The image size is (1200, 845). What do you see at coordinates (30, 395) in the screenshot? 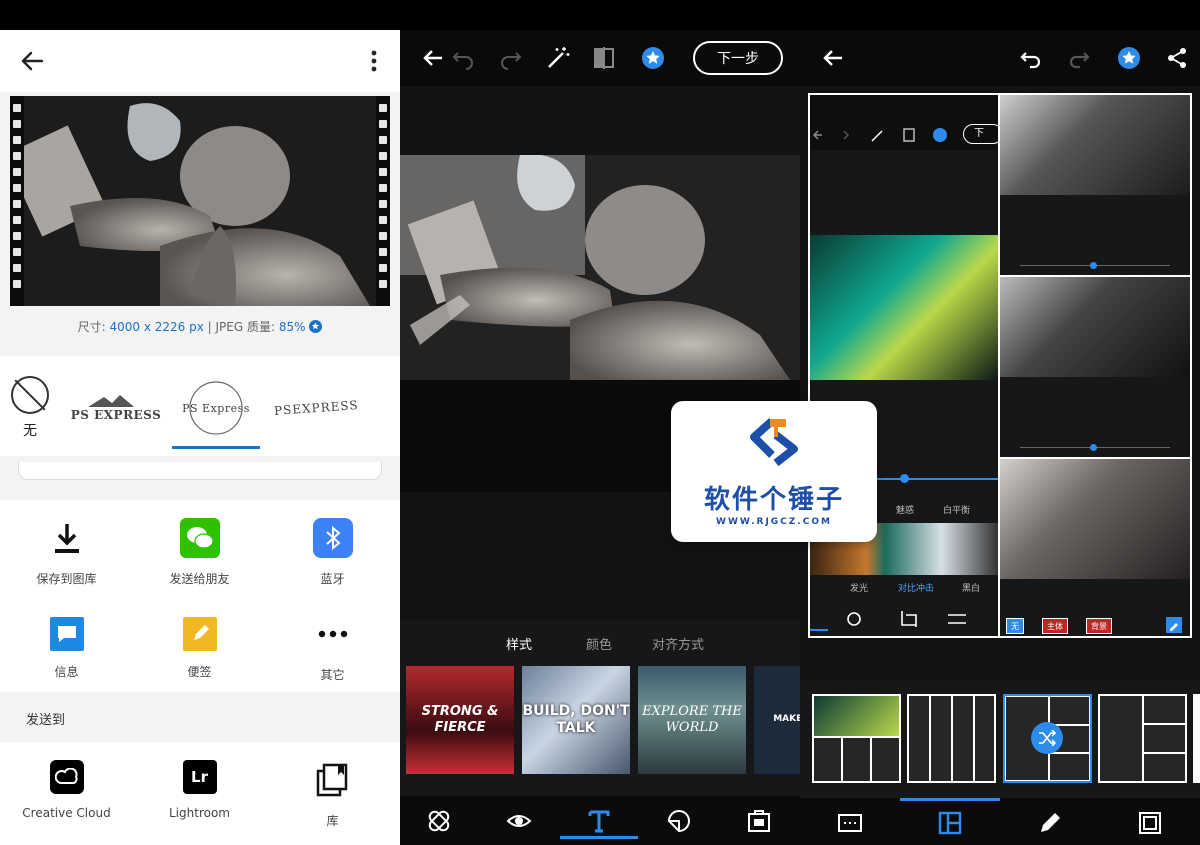
I see `no-watermark-icon` at bounding box center [30, 395].